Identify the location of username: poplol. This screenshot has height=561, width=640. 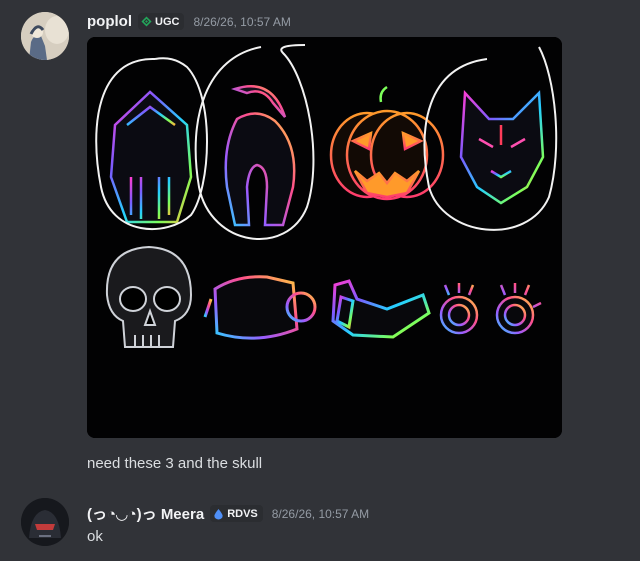
(109, 21).